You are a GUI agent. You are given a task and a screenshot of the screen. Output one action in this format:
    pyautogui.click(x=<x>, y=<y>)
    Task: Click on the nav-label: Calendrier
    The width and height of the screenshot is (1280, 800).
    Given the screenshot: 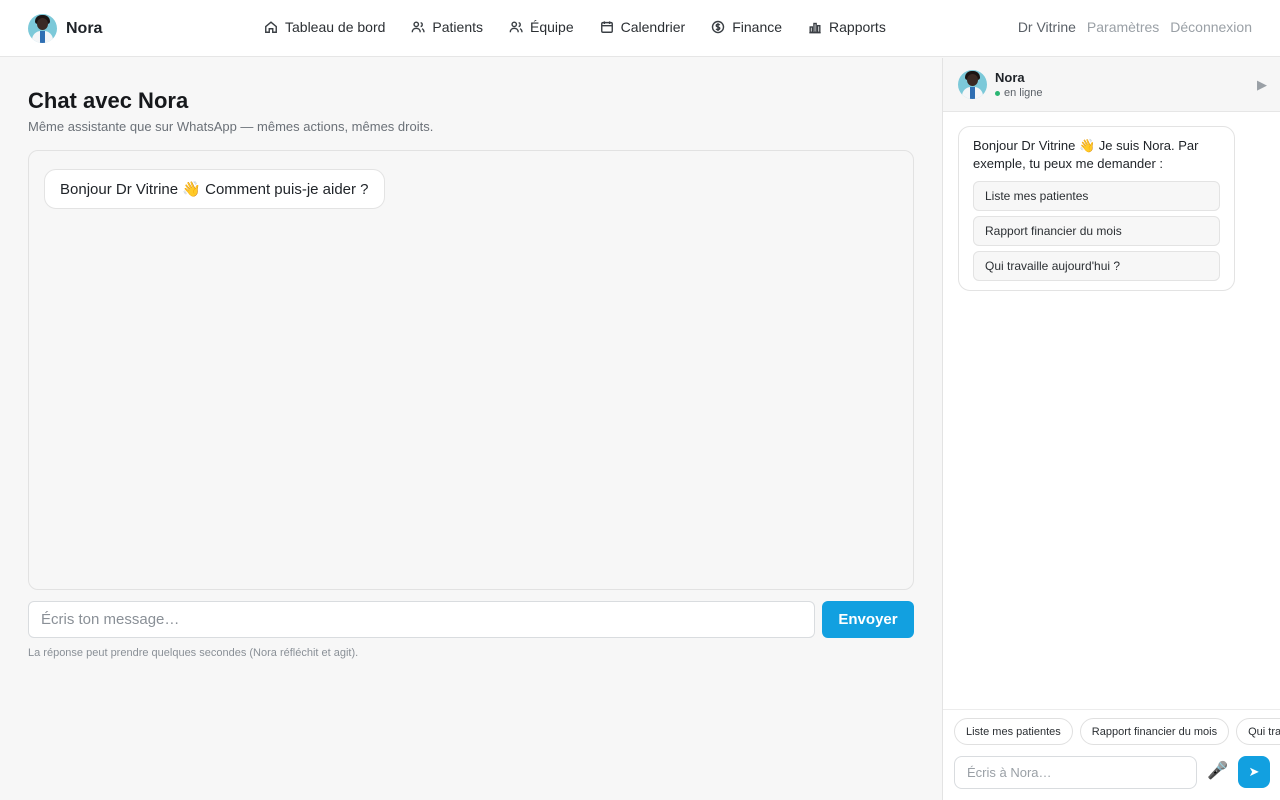 What is the action you would take?
    pyautogui.click(x=653, y=27)
    